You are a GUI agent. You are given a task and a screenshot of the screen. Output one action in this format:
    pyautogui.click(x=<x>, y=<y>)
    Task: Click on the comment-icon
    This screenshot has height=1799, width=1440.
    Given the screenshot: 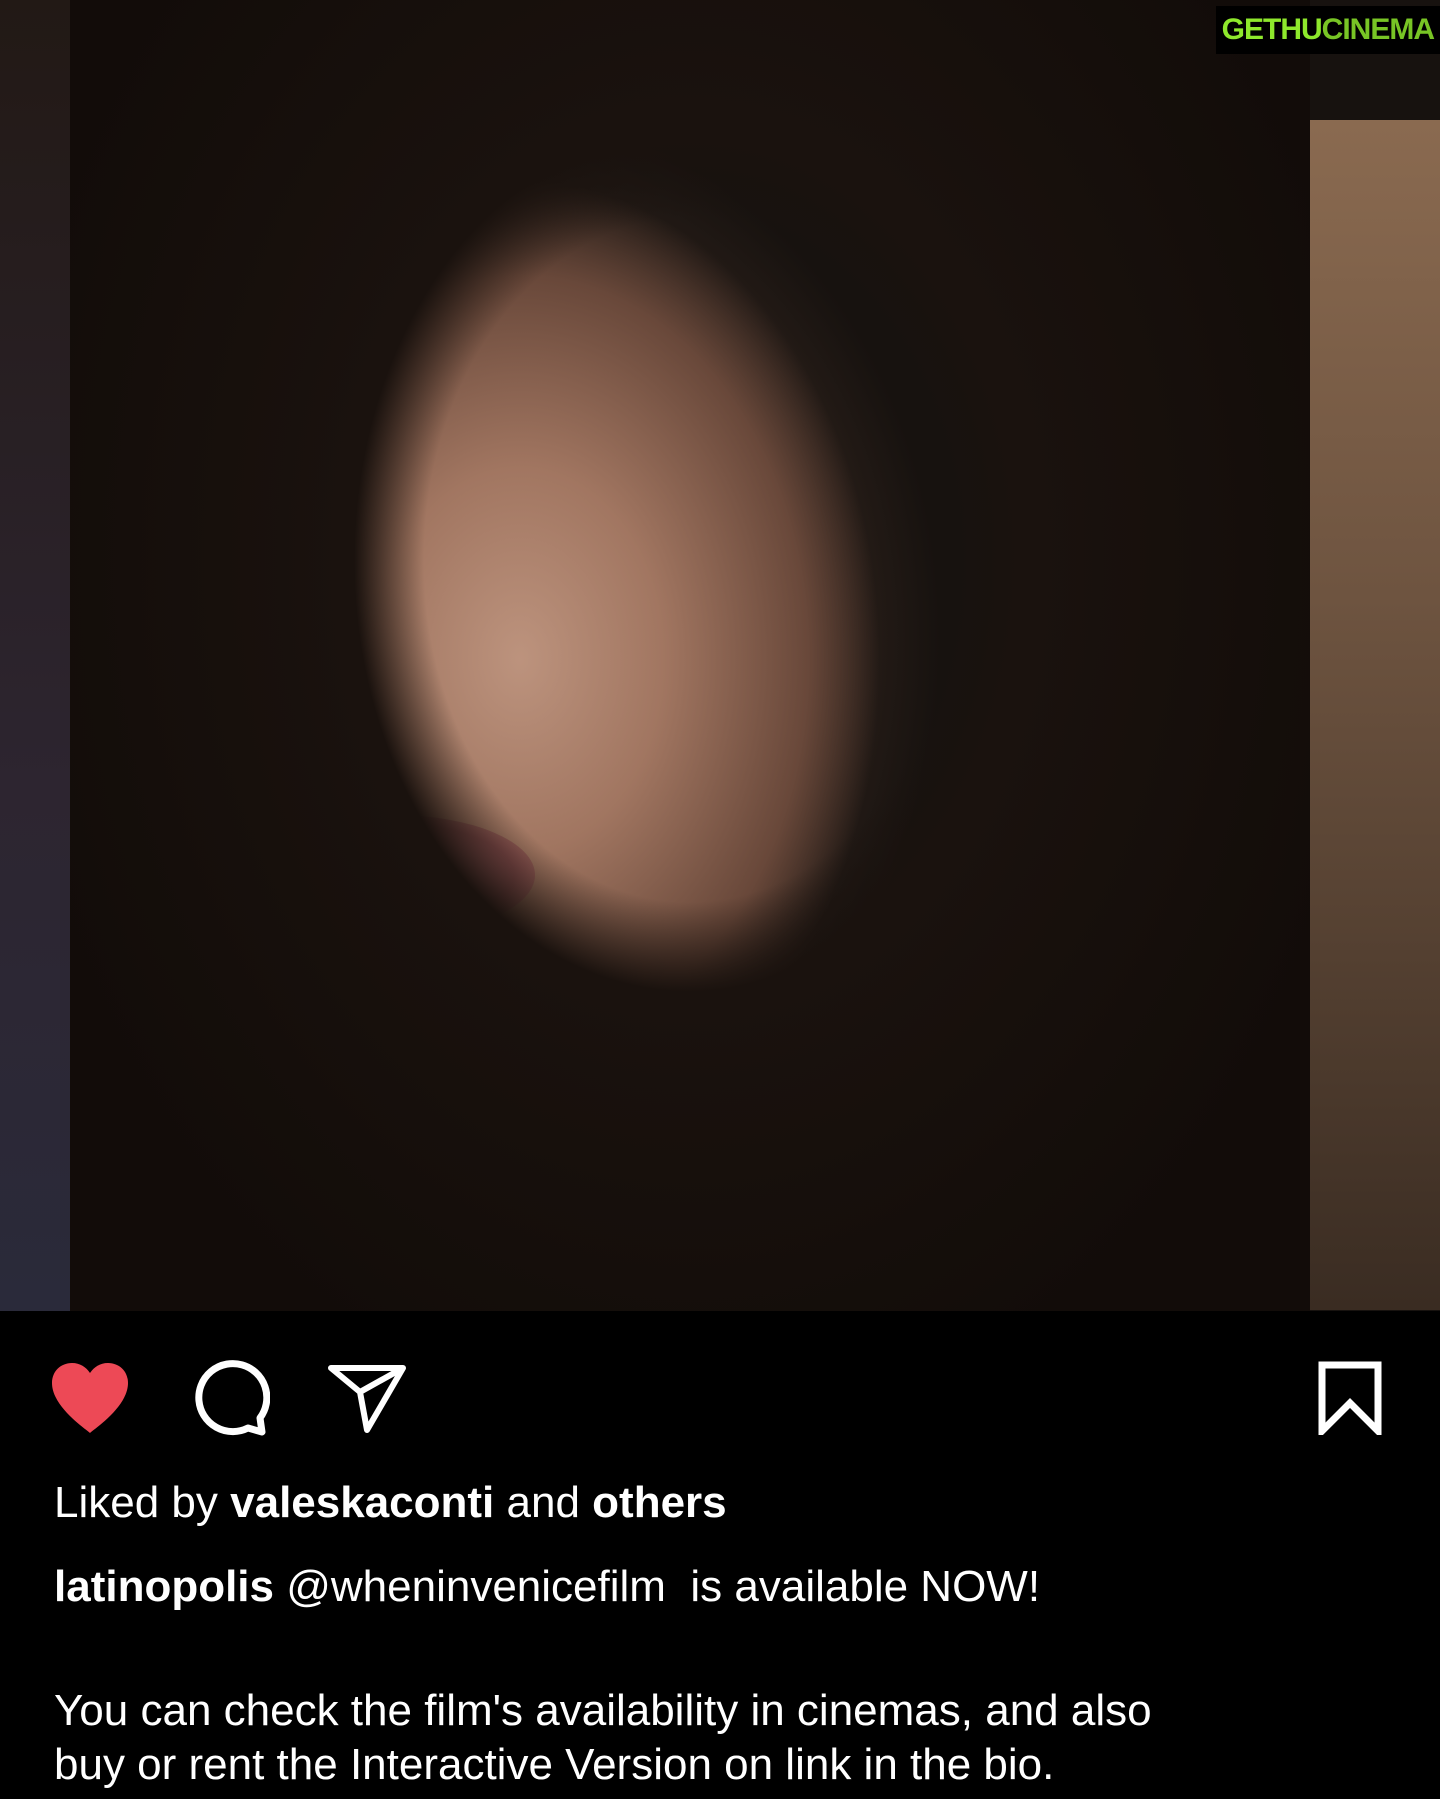 What is the action you would take?
    pyautogui.click(x=232, y=1398)
    